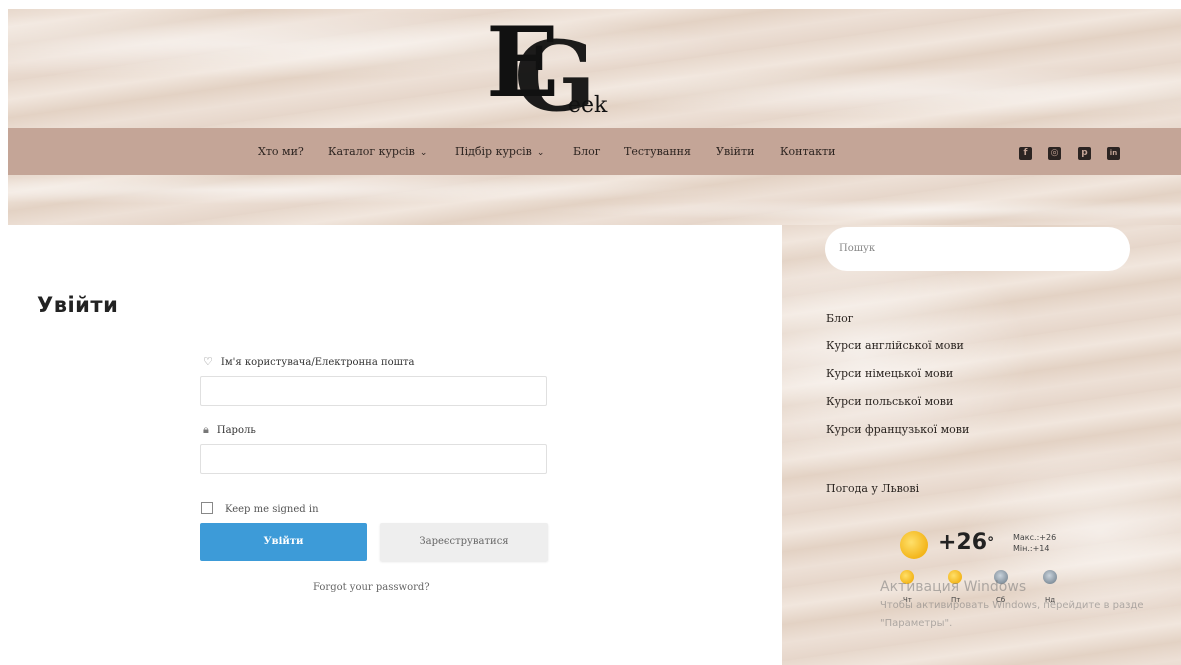 The width and height of the screenshot is (1181, 665). What do you see at coordinates (207, 508) in the screenshot?
I see `remember-checkbox` at bounding box center [207, 508].